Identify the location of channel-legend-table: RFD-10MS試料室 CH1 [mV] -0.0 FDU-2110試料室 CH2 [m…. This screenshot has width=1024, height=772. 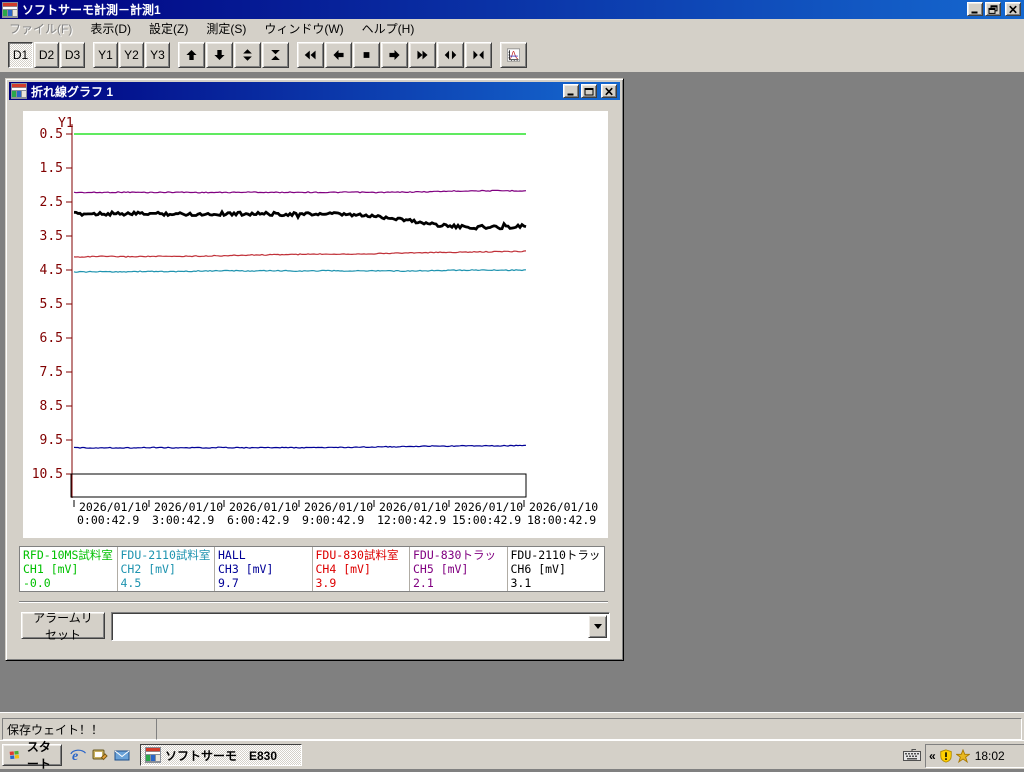
(312, 569).